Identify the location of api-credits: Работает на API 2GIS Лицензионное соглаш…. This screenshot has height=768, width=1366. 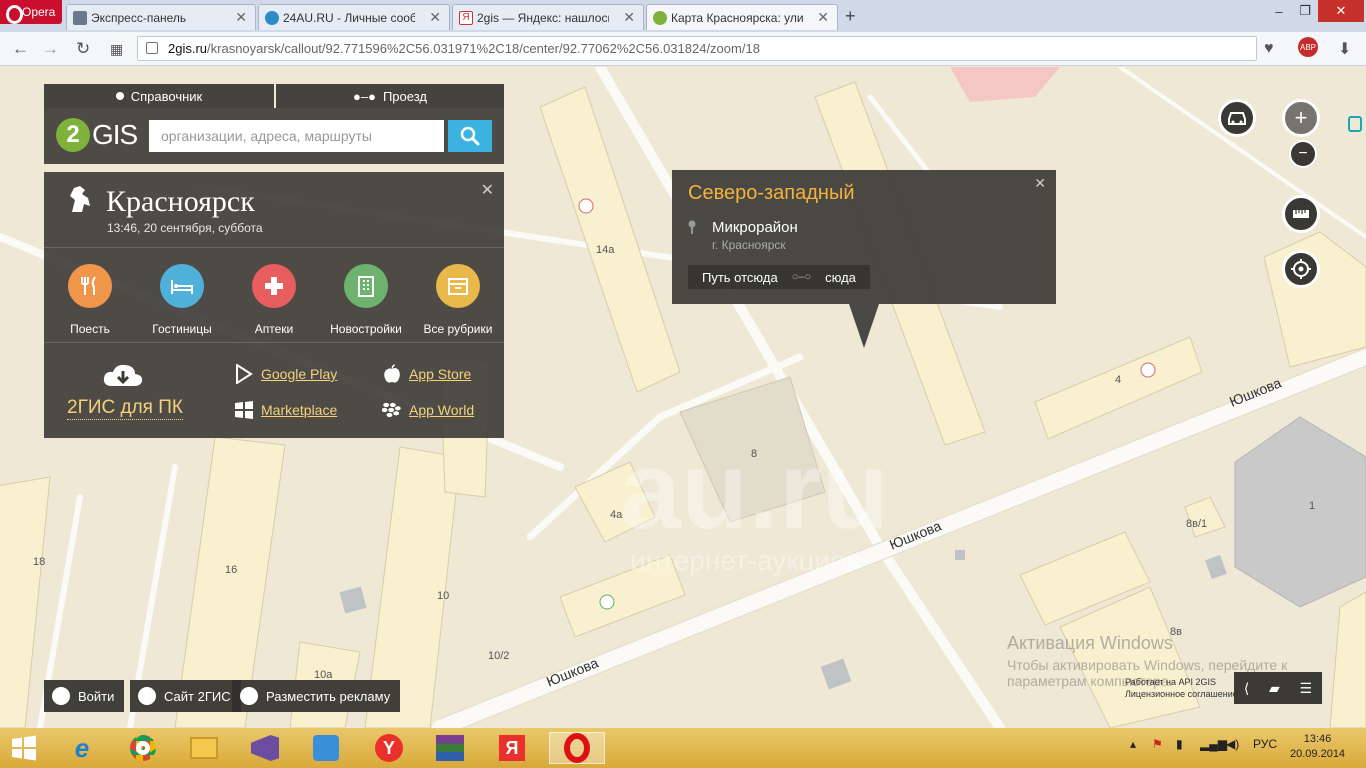
(1181, 688).